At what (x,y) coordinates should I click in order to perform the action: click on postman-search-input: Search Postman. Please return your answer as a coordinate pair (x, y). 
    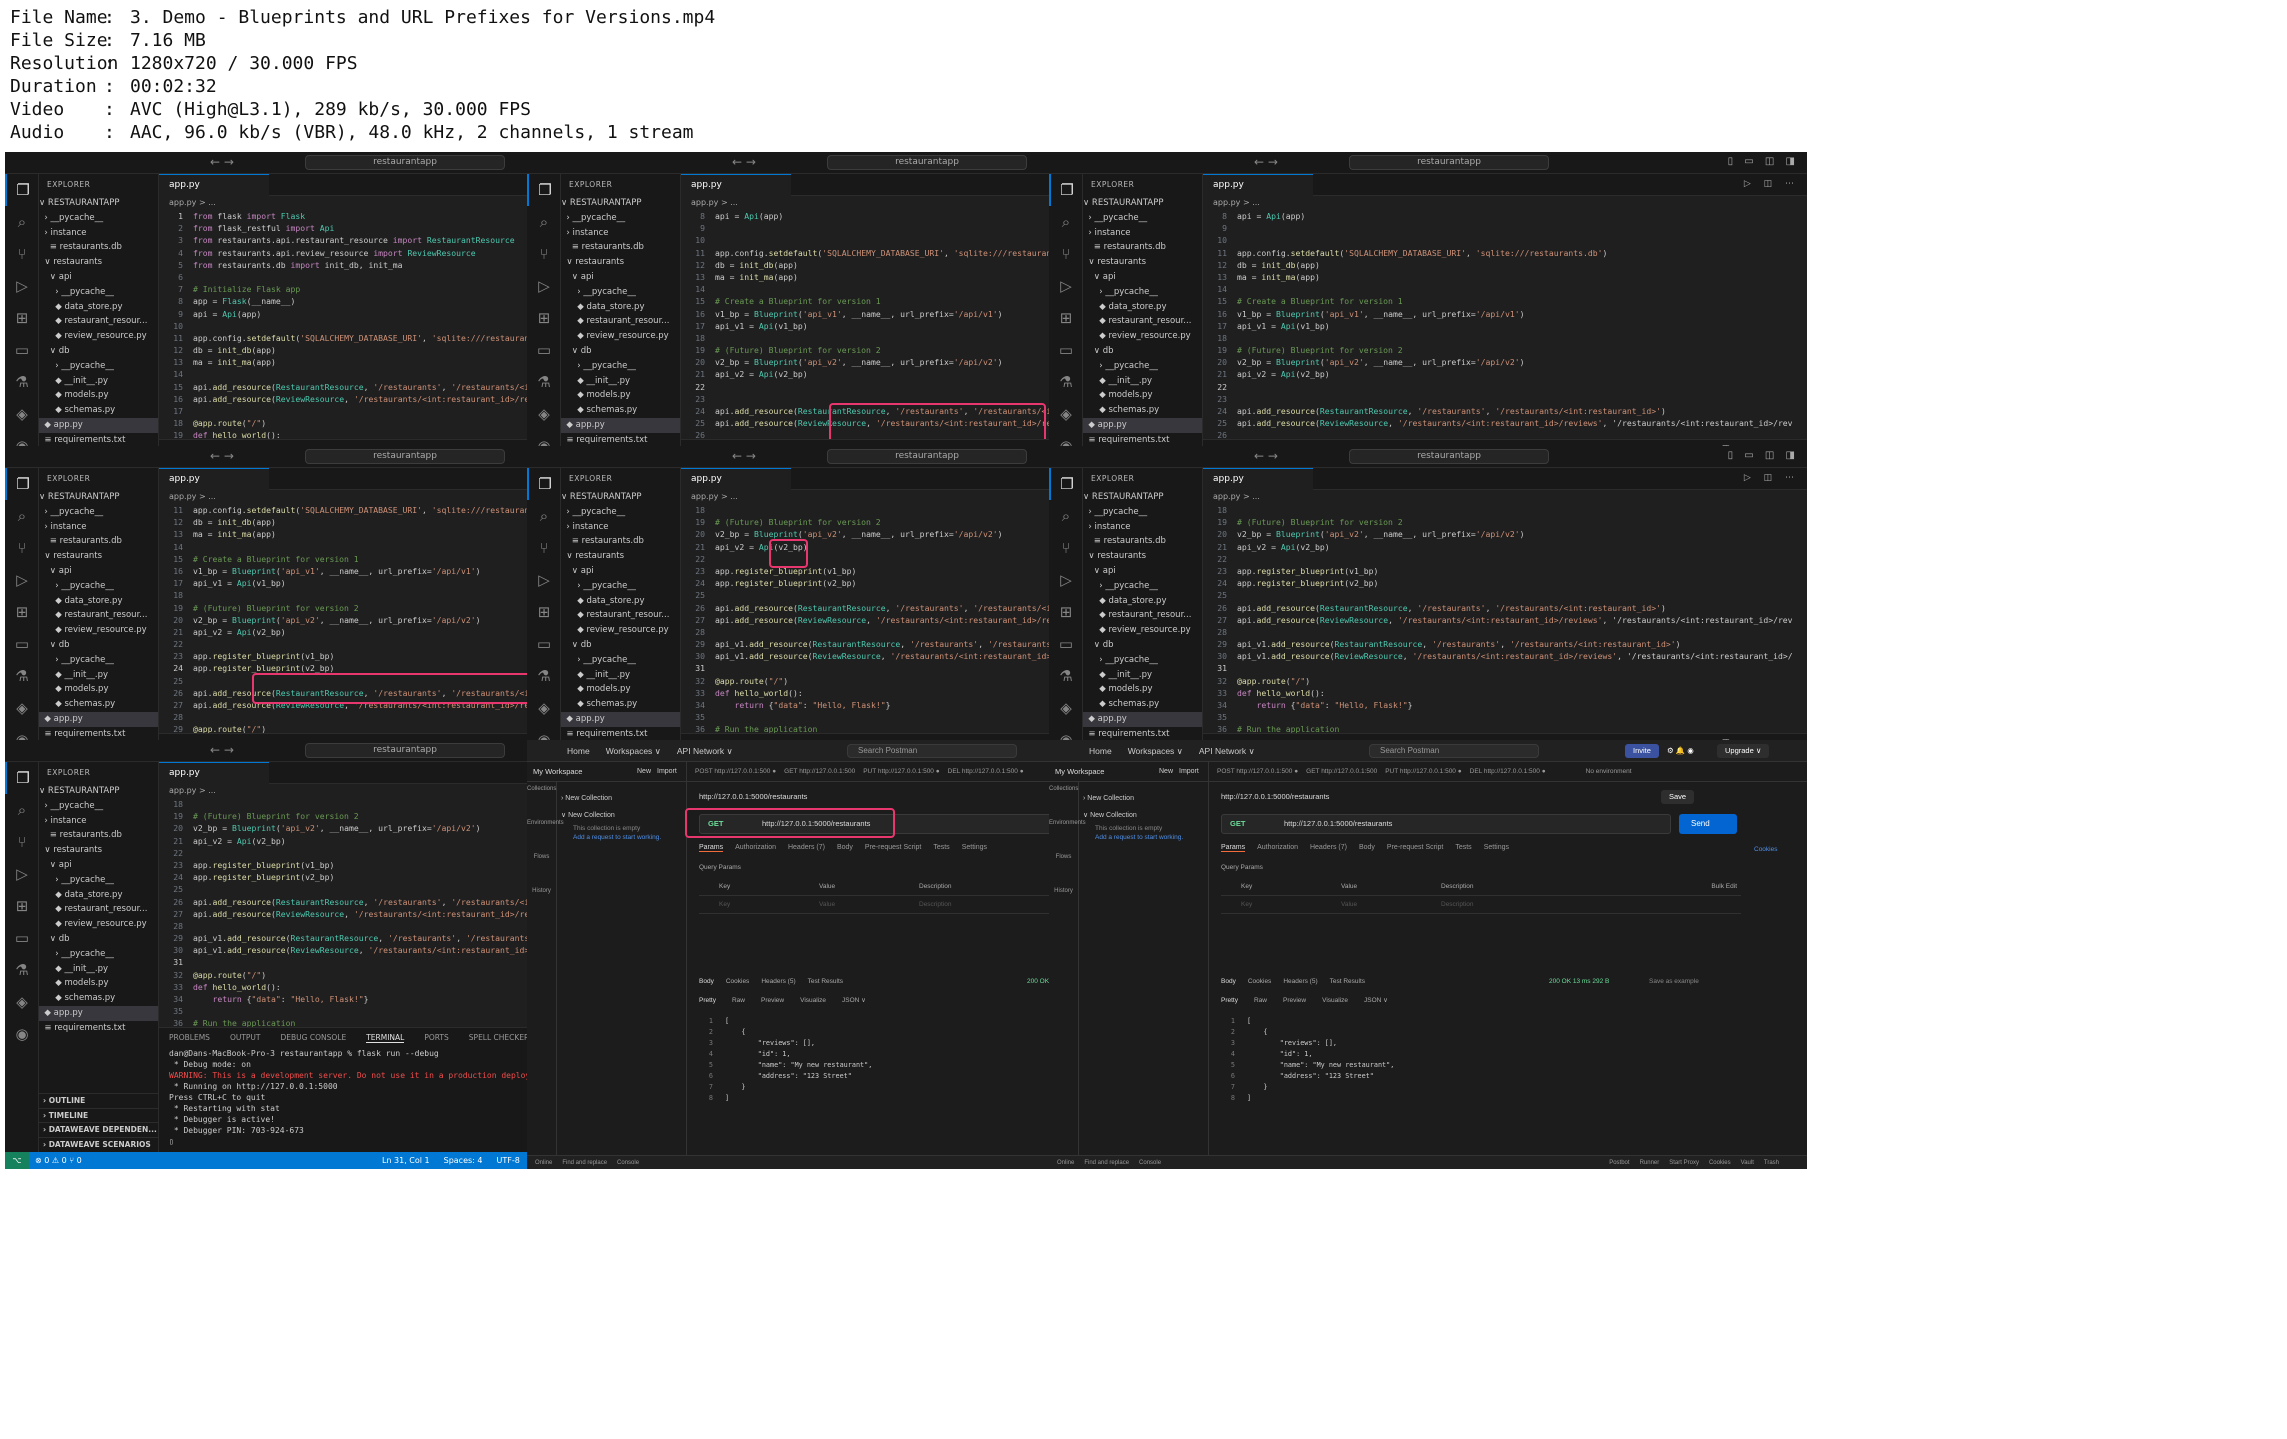
    Looking at the image, I should click on (1454, 751).